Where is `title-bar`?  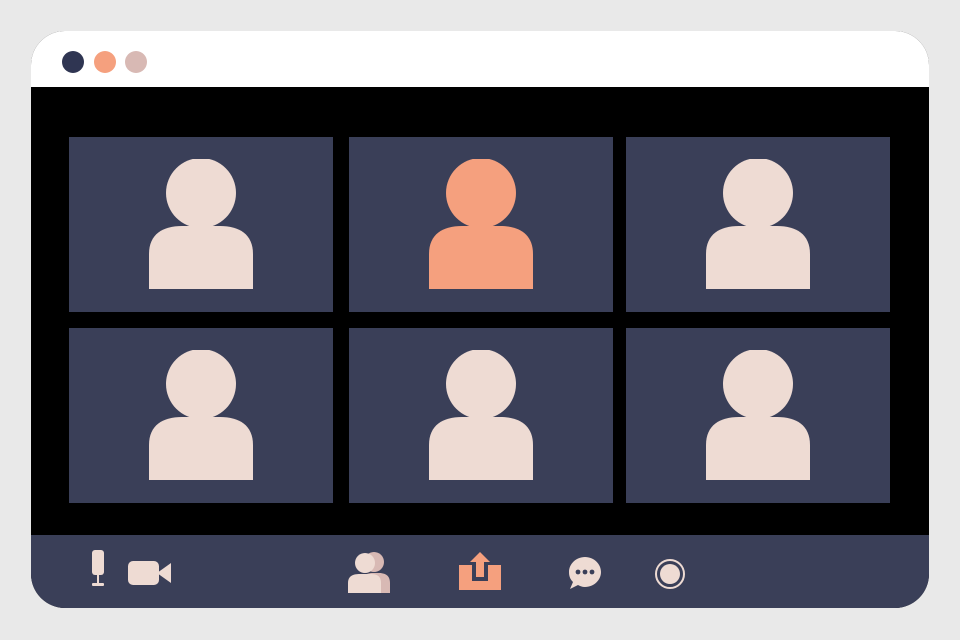 title-bar is located at coordinates (480, 59).